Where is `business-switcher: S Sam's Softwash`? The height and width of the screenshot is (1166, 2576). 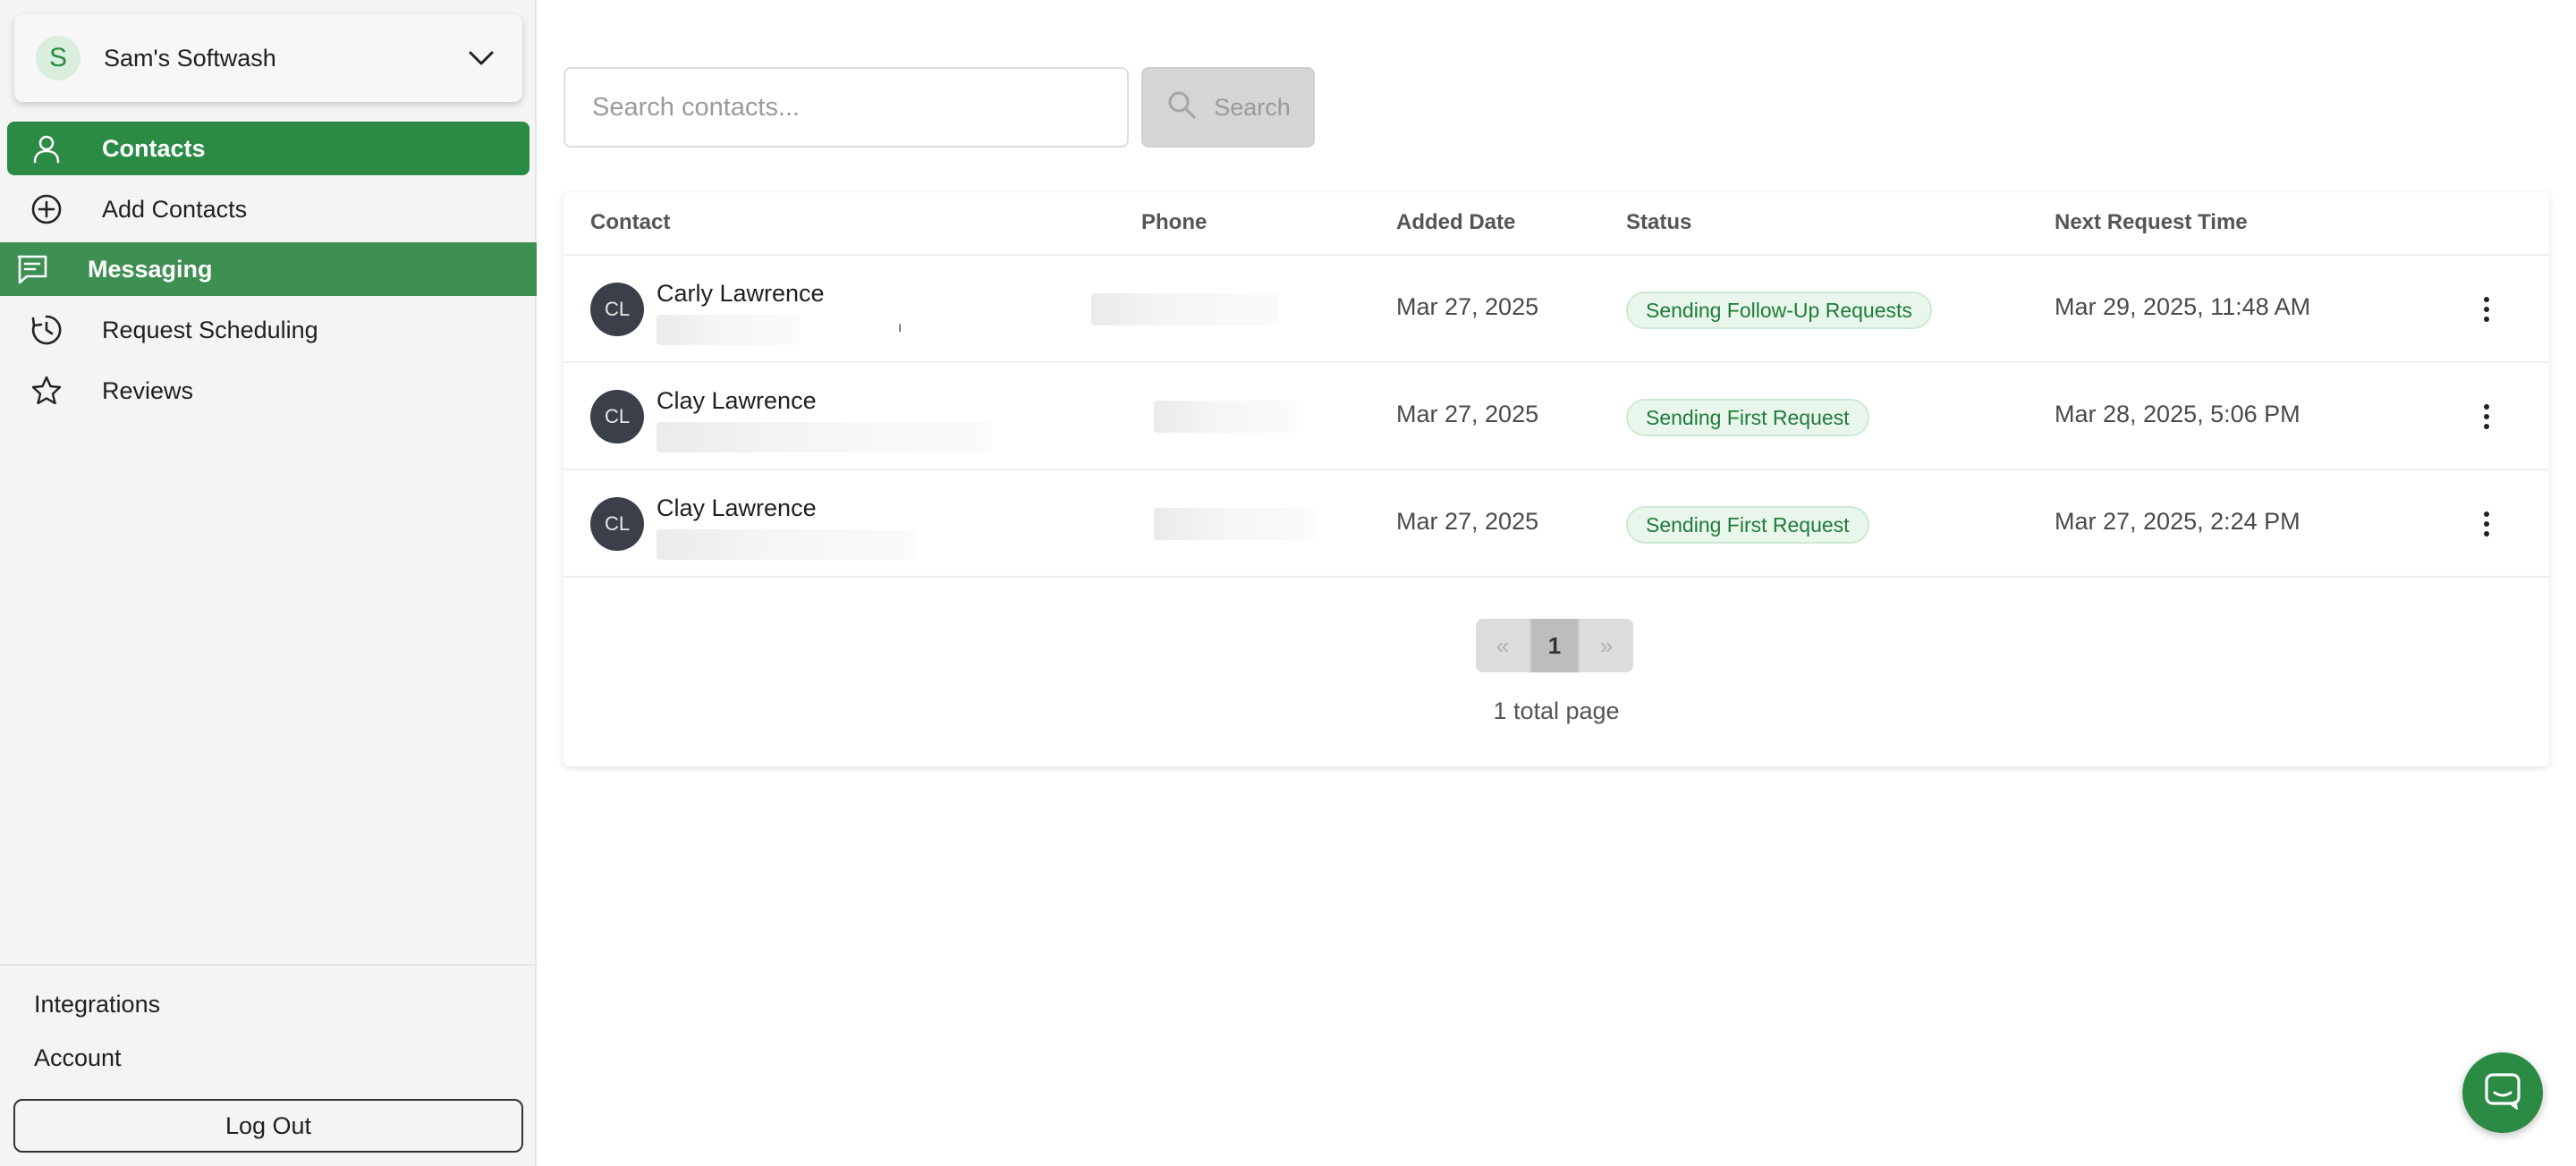
business-switcher: S Sam's Softwash is located at coordinates (268, 58).